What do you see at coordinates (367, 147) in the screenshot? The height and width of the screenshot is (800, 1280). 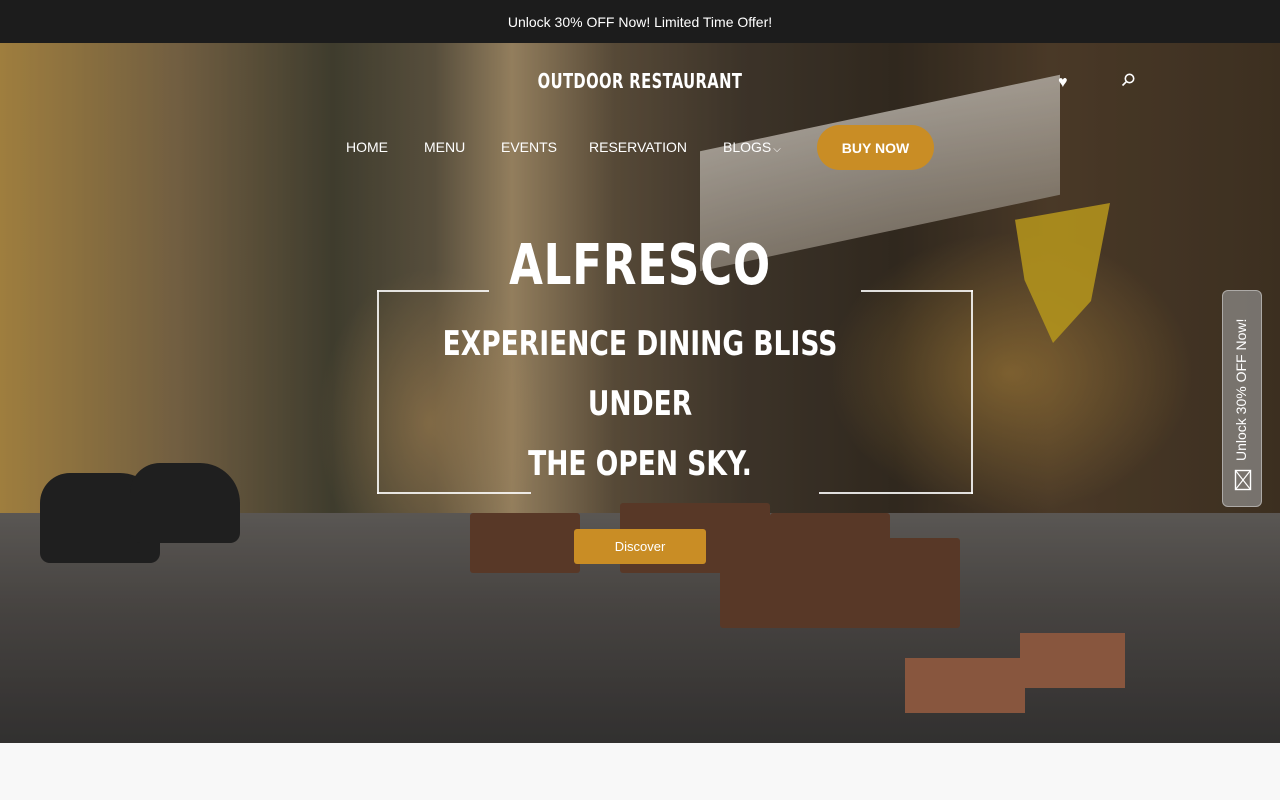 I see `nav-home: HOME` at bounding box center [367, 147].